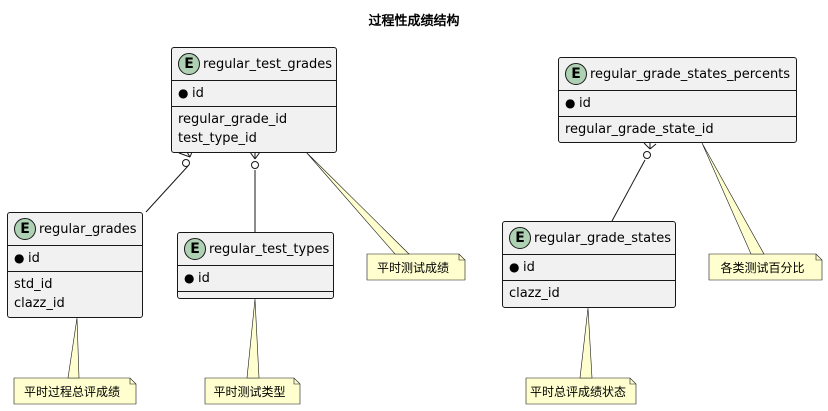  I want to click on note-grade-states: 平时总评成绩状态, so click(581, 391).